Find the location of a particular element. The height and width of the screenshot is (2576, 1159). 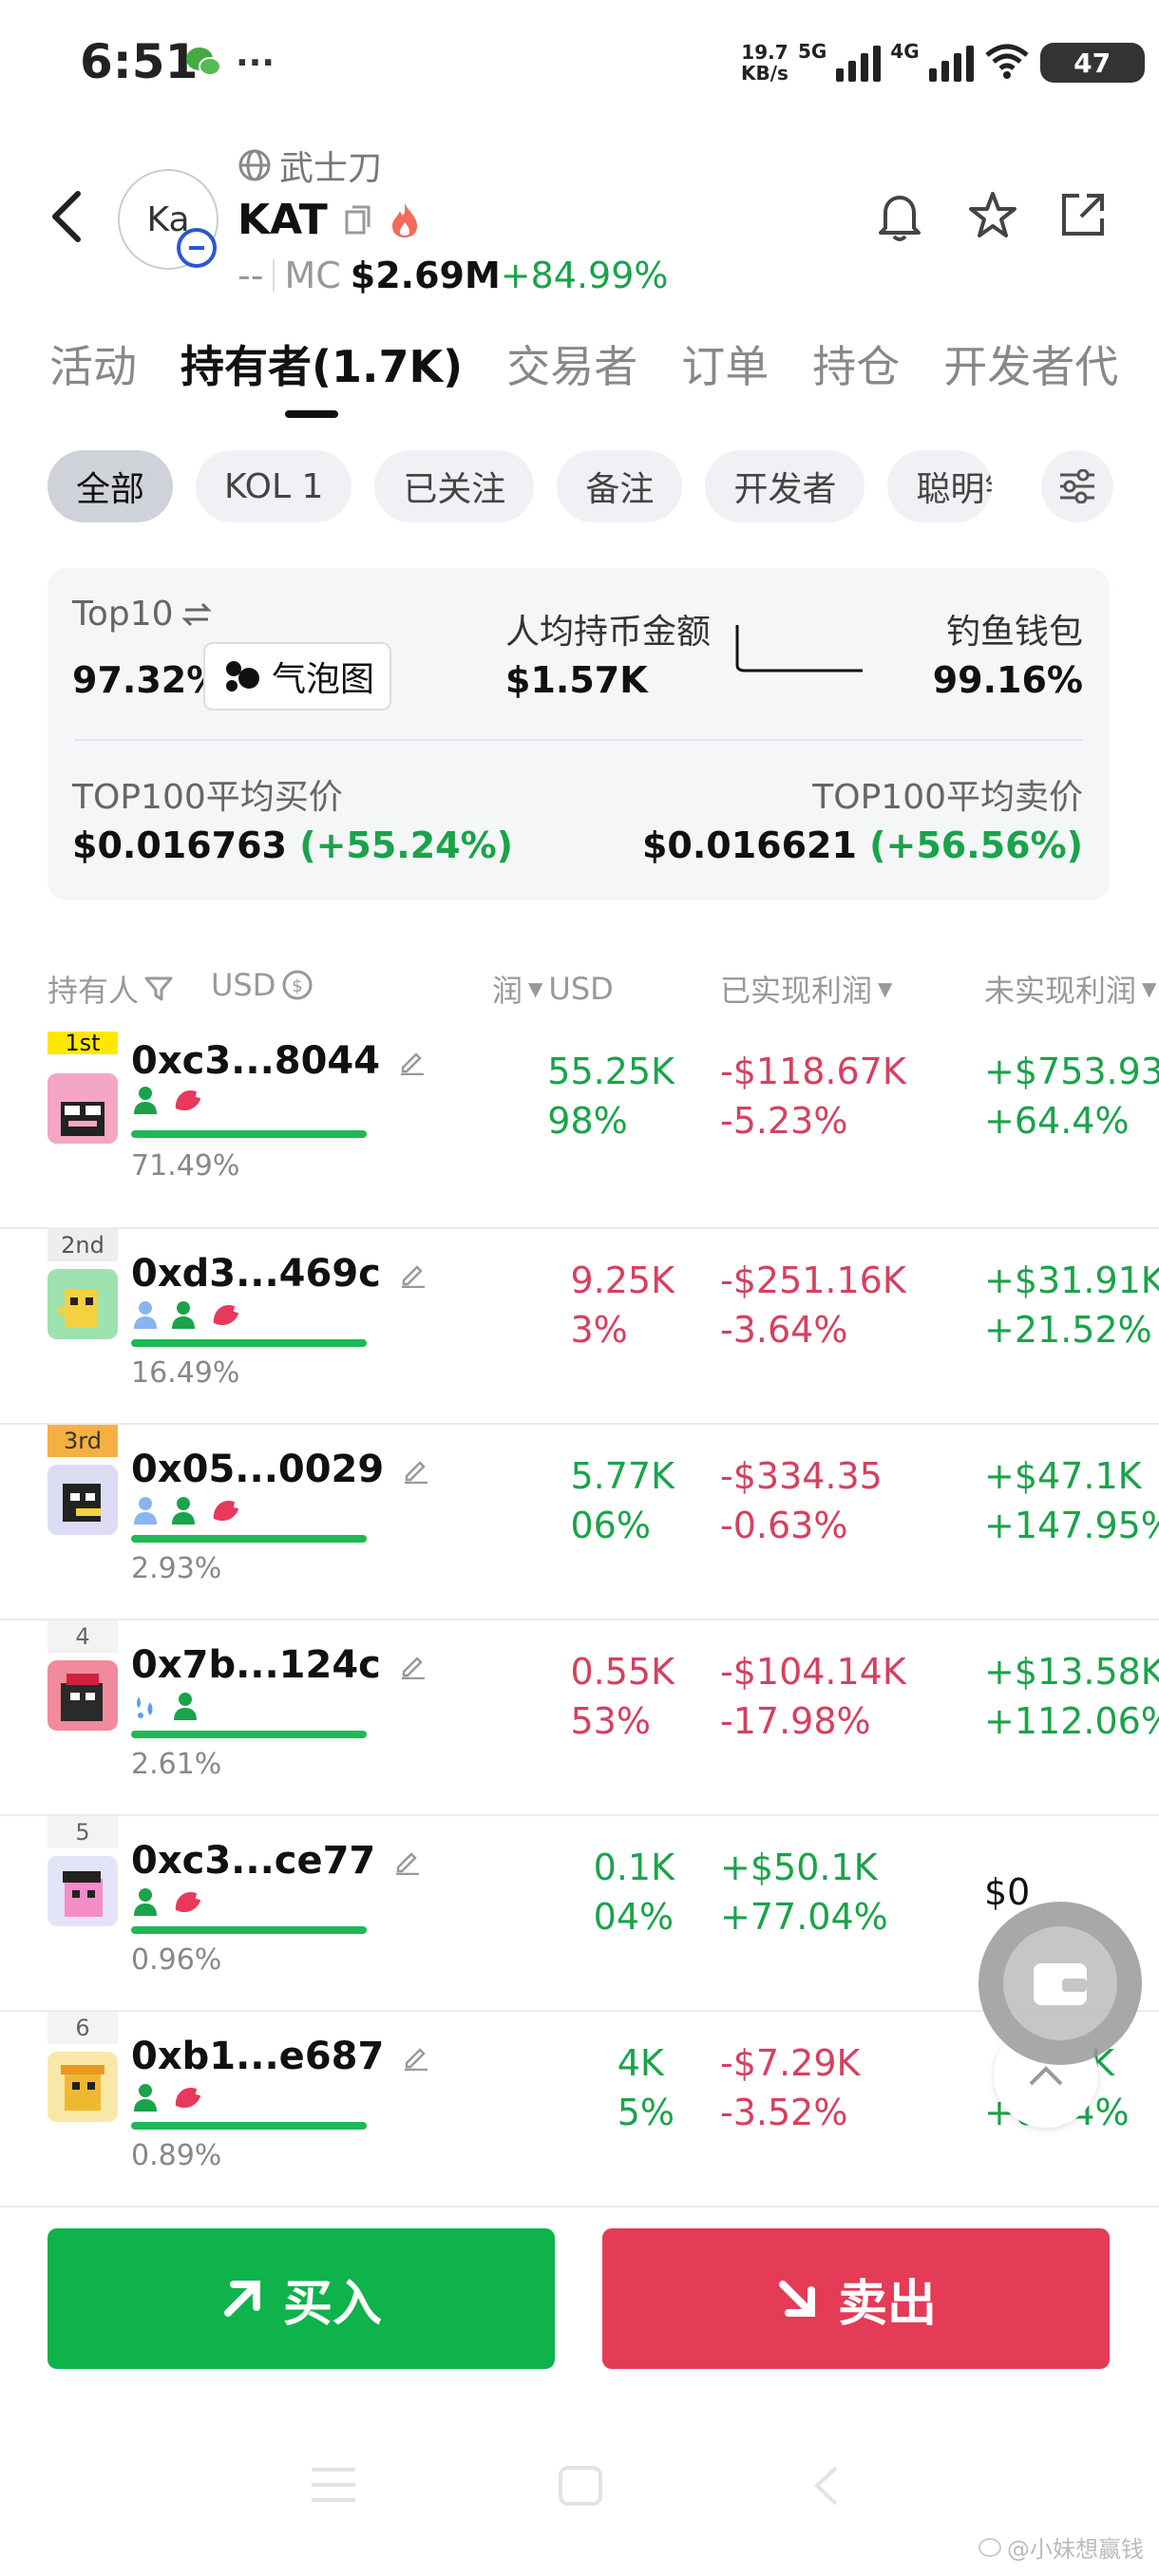

holding-percent: 71.49% is located at coordinates (185, 1166).